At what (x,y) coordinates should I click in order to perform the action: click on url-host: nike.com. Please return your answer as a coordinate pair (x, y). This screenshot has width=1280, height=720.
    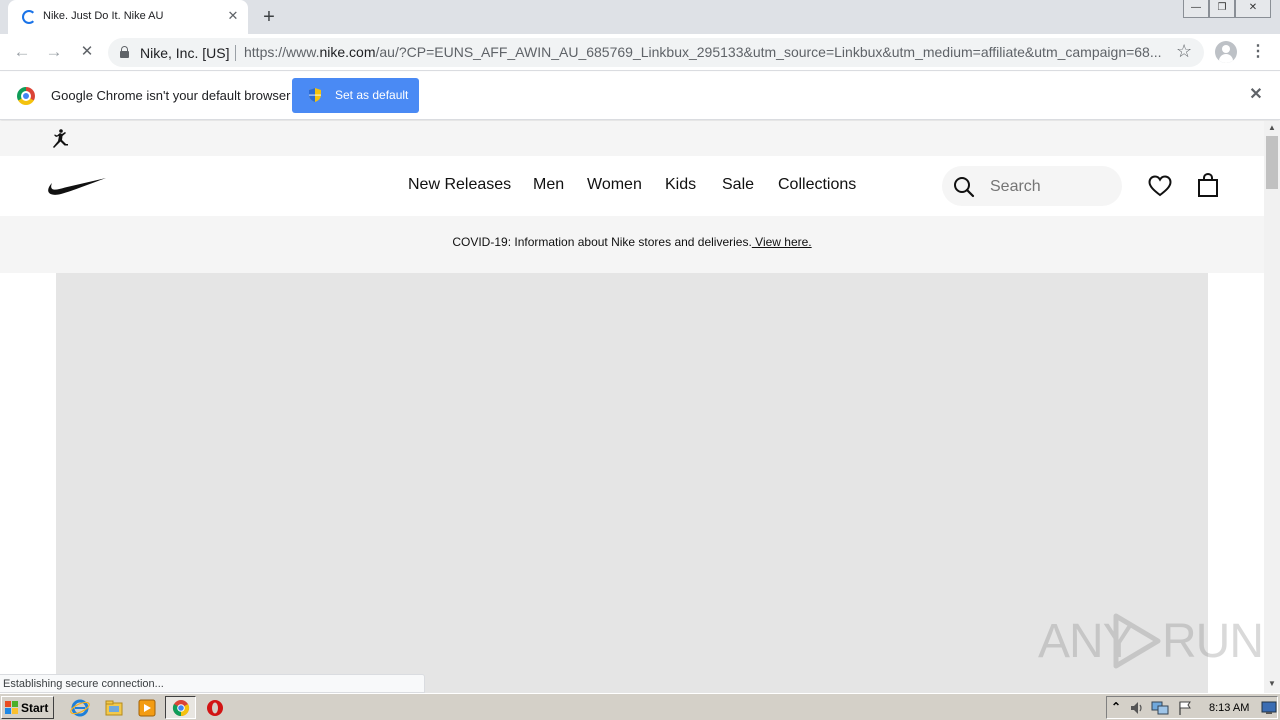
    Looking at the image, I should click on (347, 52).